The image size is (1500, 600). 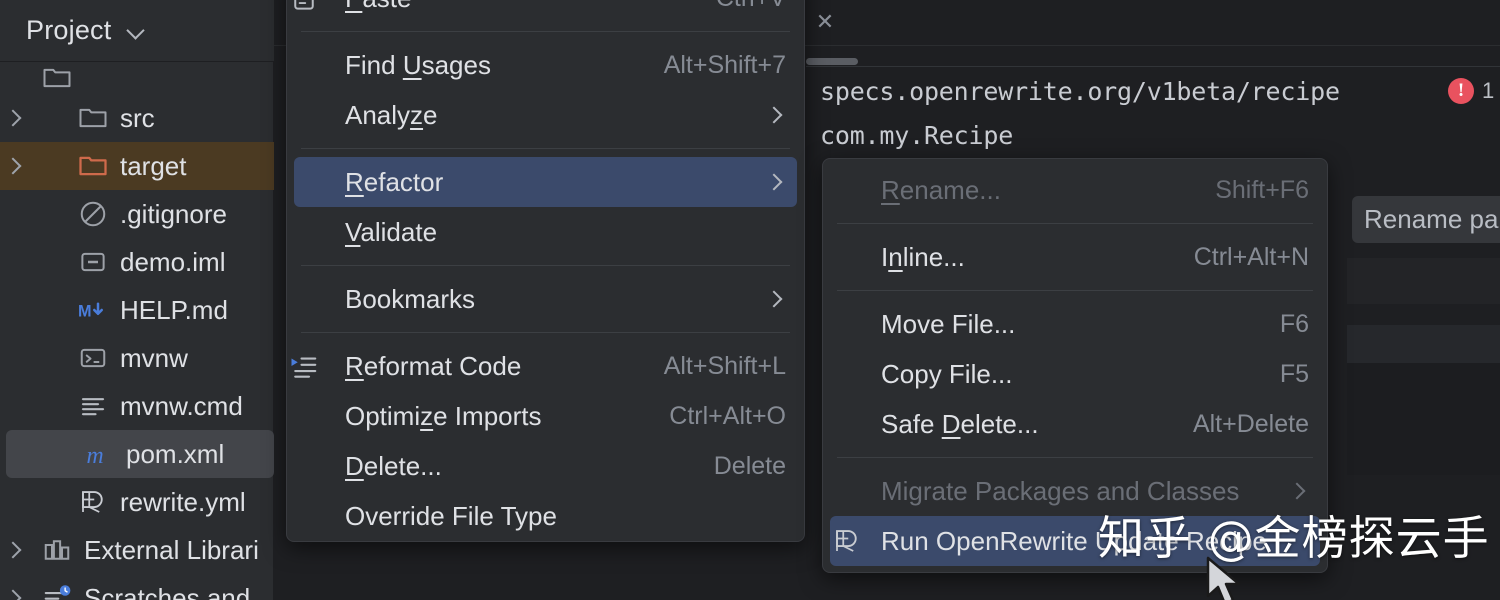 What do you see at coordinates (93, 214) in the screenshot?
I see `ignore-icon` at bounding box center [93, 214].